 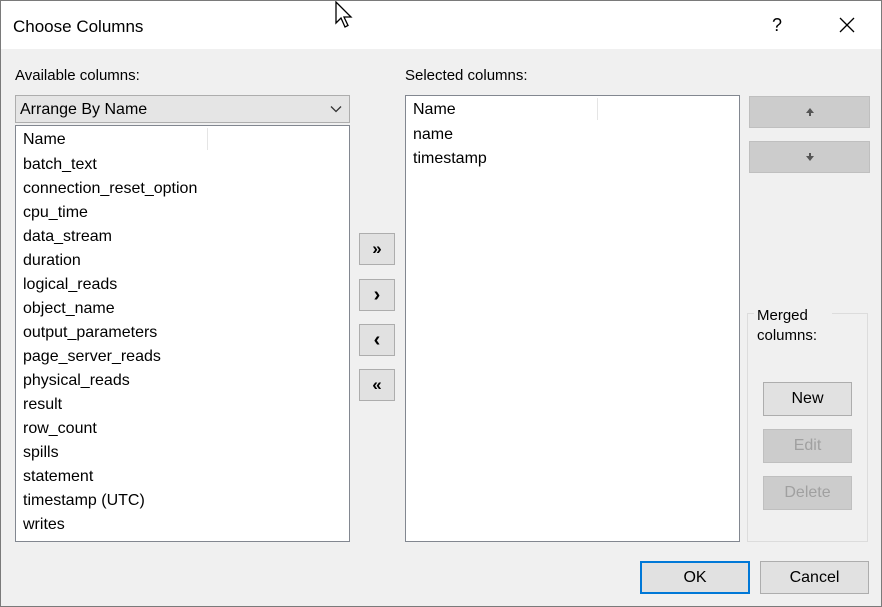 What do you see at coordinates (441, 25) in the screenshot?
I see `title-bar: Choose Columns ?` at bounding box center [441, 25].